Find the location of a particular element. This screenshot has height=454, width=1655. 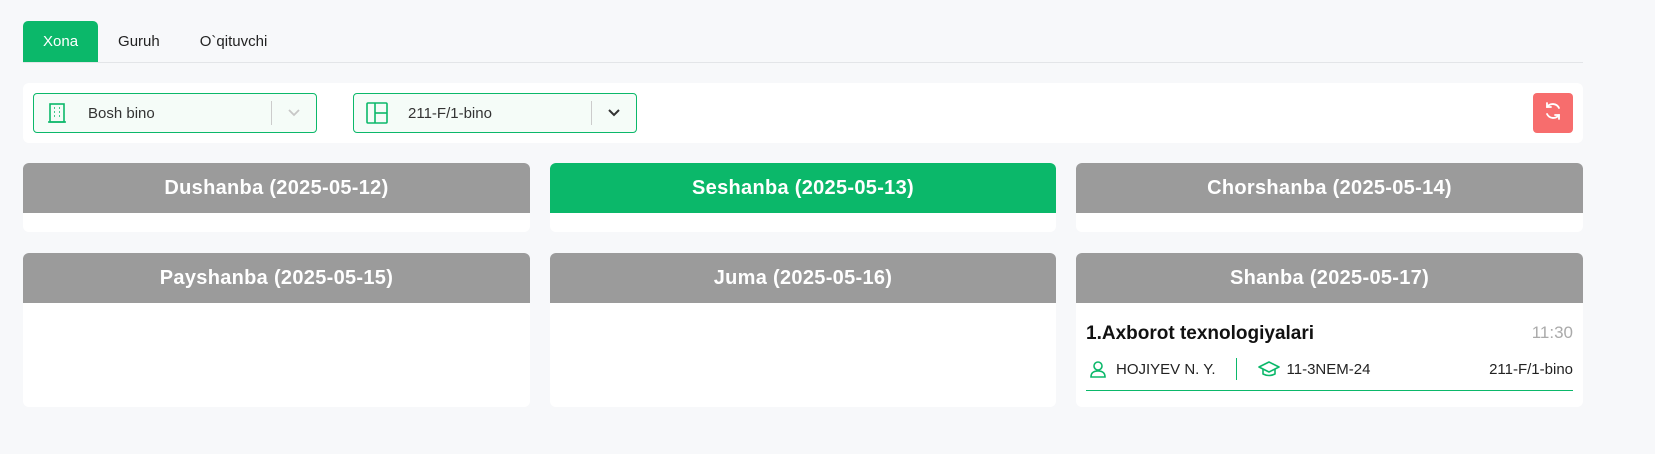

lesson-time: 11:30 is located at coordinates (1552, 332).